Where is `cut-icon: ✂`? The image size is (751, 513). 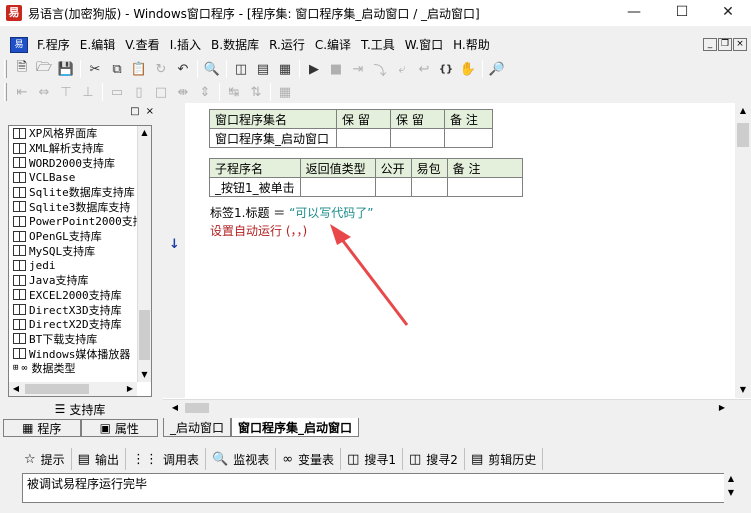 cut-icon: ✂ is located at coordinates (95, 69).